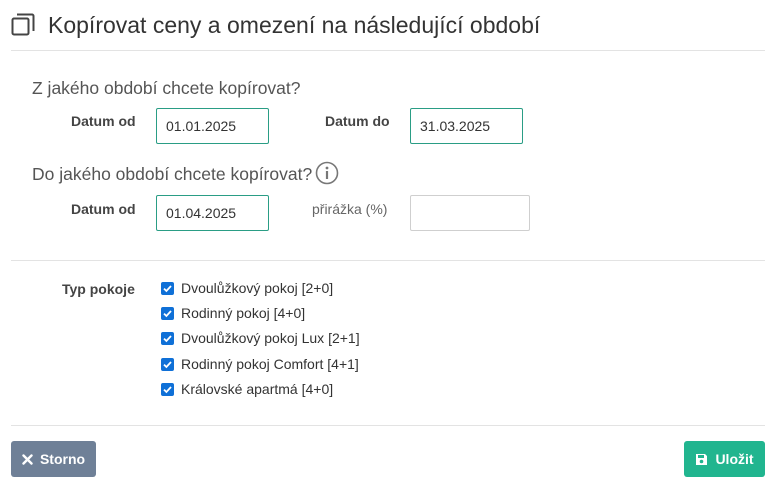 The image size is (775, 488). What do you see at coordinates (172, 174) in the screenshot?
I see `target-period-question: Do jakého období chcete kopírovat?` at bounding box center [172, 174].